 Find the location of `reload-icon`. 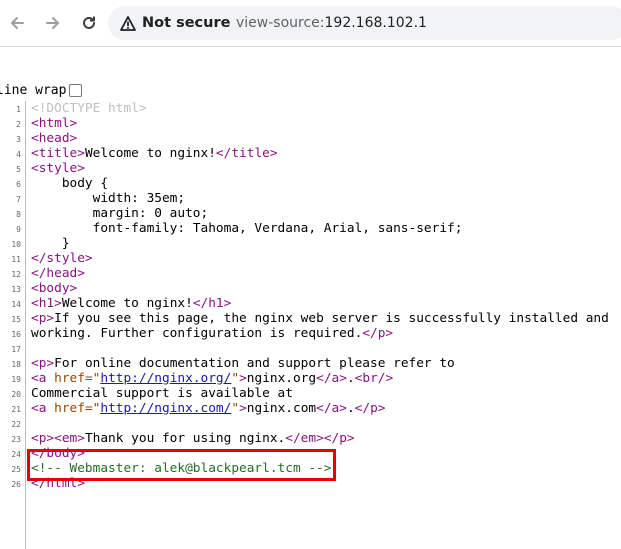

reload-icon is located at coordinates (89, 22).